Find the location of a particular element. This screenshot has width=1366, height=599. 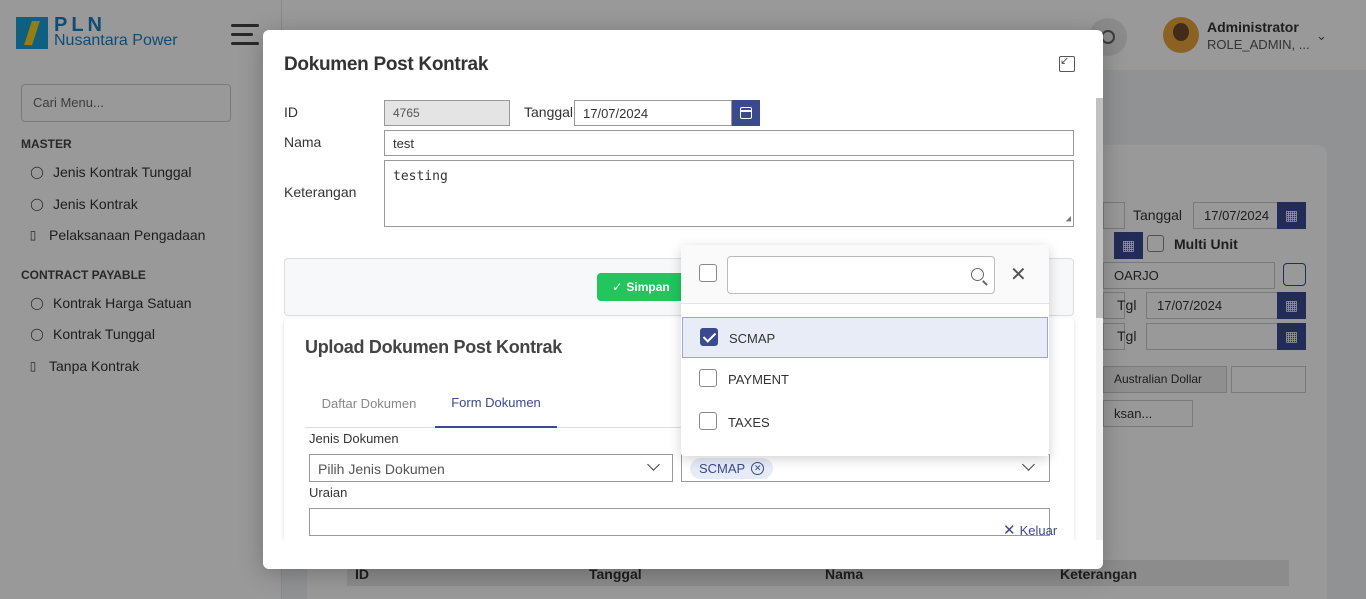

check-icon: ✓ is located at coordinates (617, 287).